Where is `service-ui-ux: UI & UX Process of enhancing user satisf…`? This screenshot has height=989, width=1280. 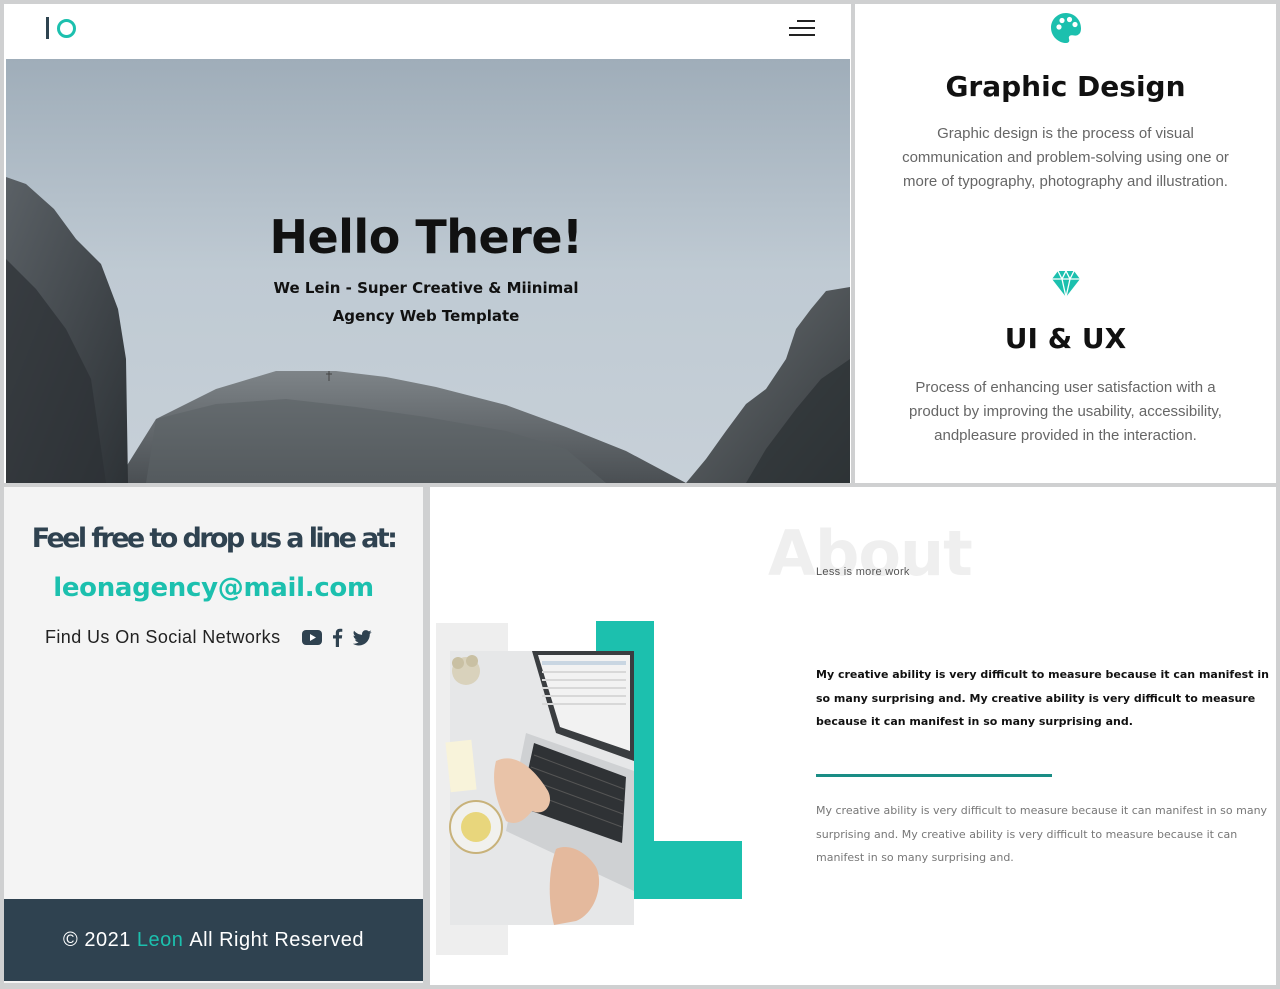 service-ui-ux: UI & UX Process of enhancing user satisf… is located at coordinates (1065, 359).